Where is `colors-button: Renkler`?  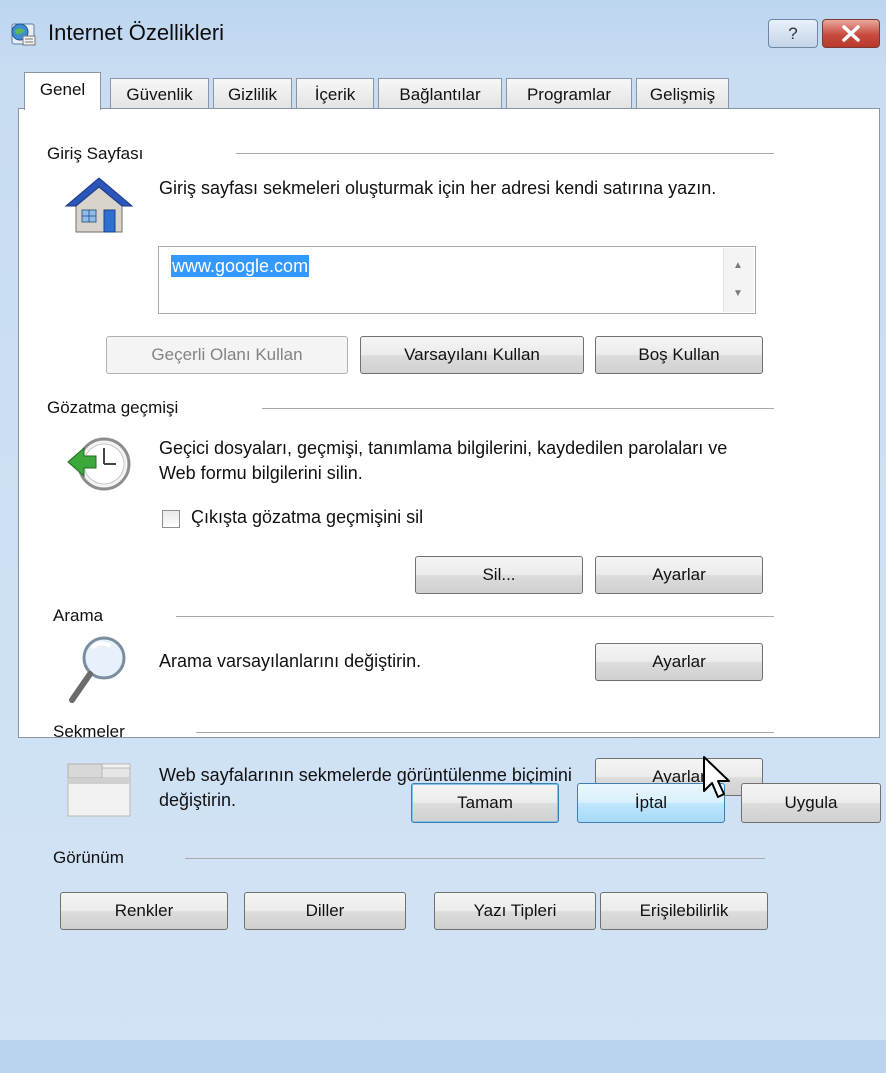 colors-button: Renkler is located at coordinates (144, 911).